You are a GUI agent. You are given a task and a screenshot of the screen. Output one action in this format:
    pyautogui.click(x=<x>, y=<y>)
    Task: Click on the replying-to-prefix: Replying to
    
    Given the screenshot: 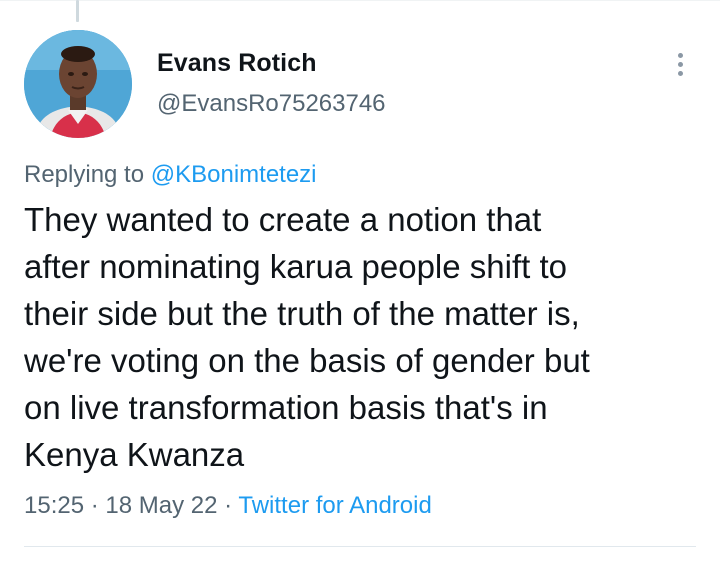 What is the action you would take?
    pyautogui.click(x=84, y=174)
    